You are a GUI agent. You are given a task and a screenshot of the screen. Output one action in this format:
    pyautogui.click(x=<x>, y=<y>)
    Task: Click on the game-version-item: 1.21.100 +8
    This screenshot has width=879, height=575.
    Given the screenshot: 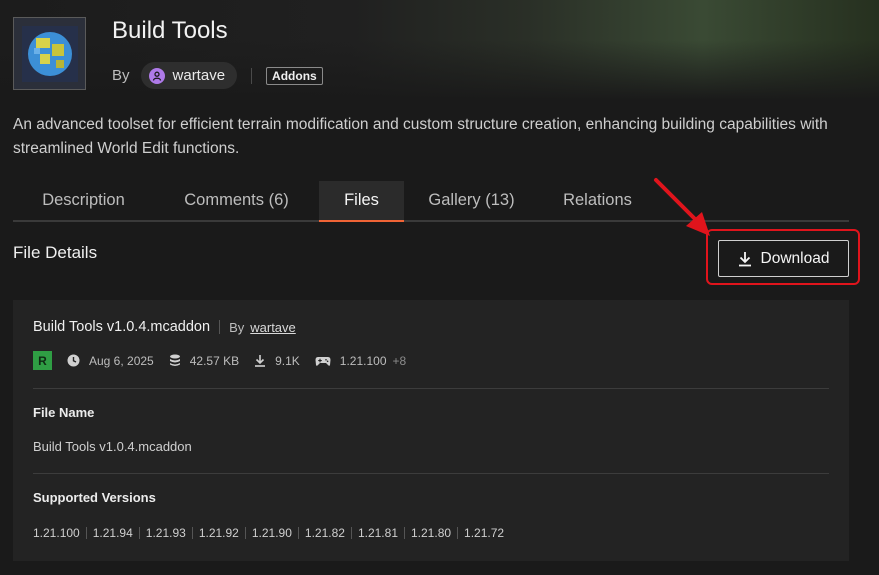 What is the action you would take?
    pyautogui.click(x=360, y=361)
    